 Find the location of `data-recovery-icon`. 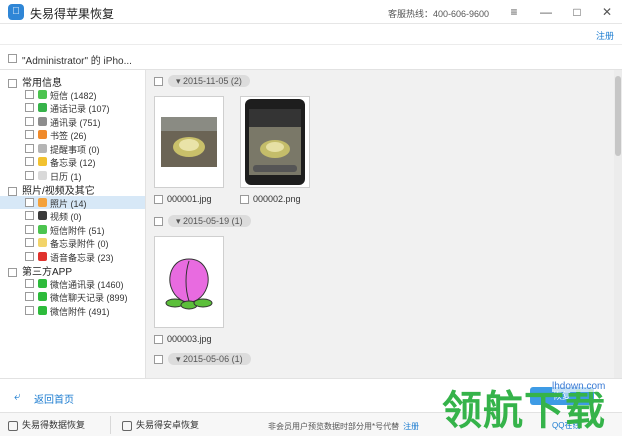

data-recovery-icon is located at coordinates (13, 425).